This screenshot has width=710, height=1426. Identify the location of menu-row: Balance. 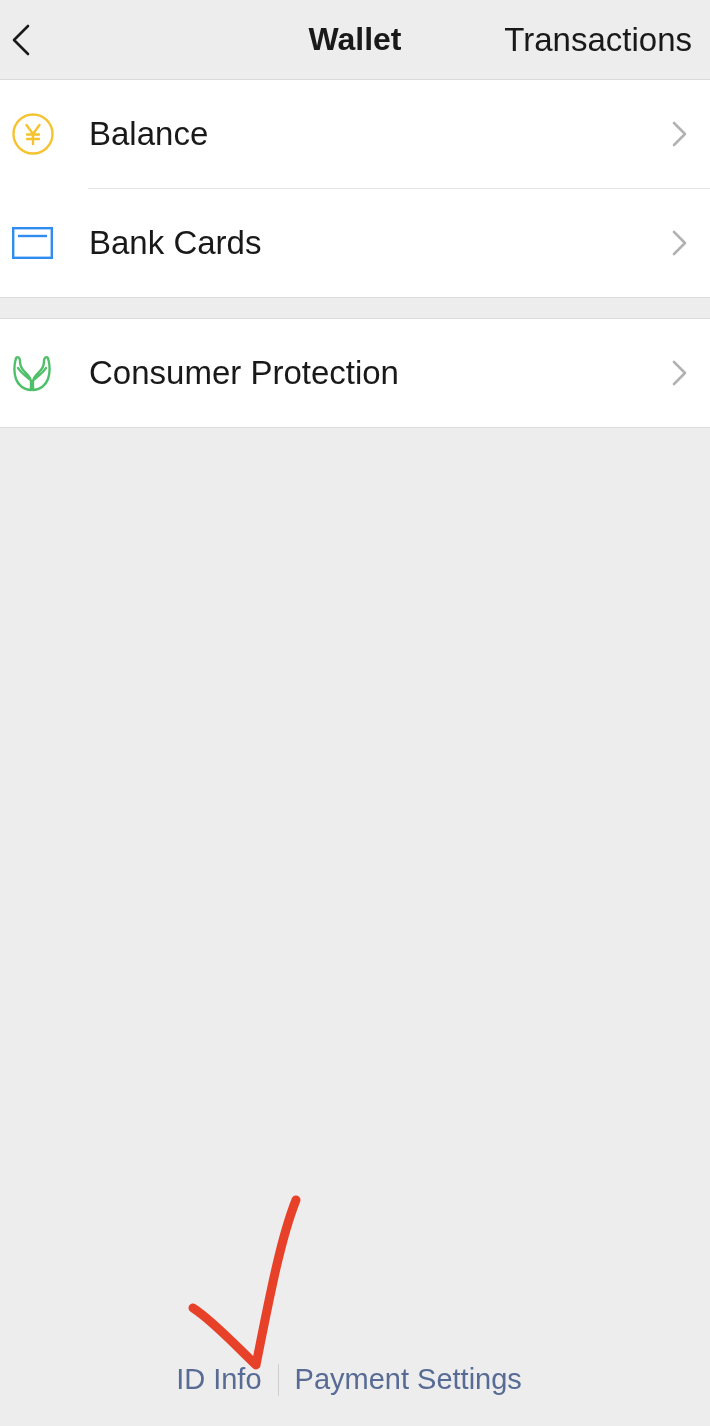
(355, 134).